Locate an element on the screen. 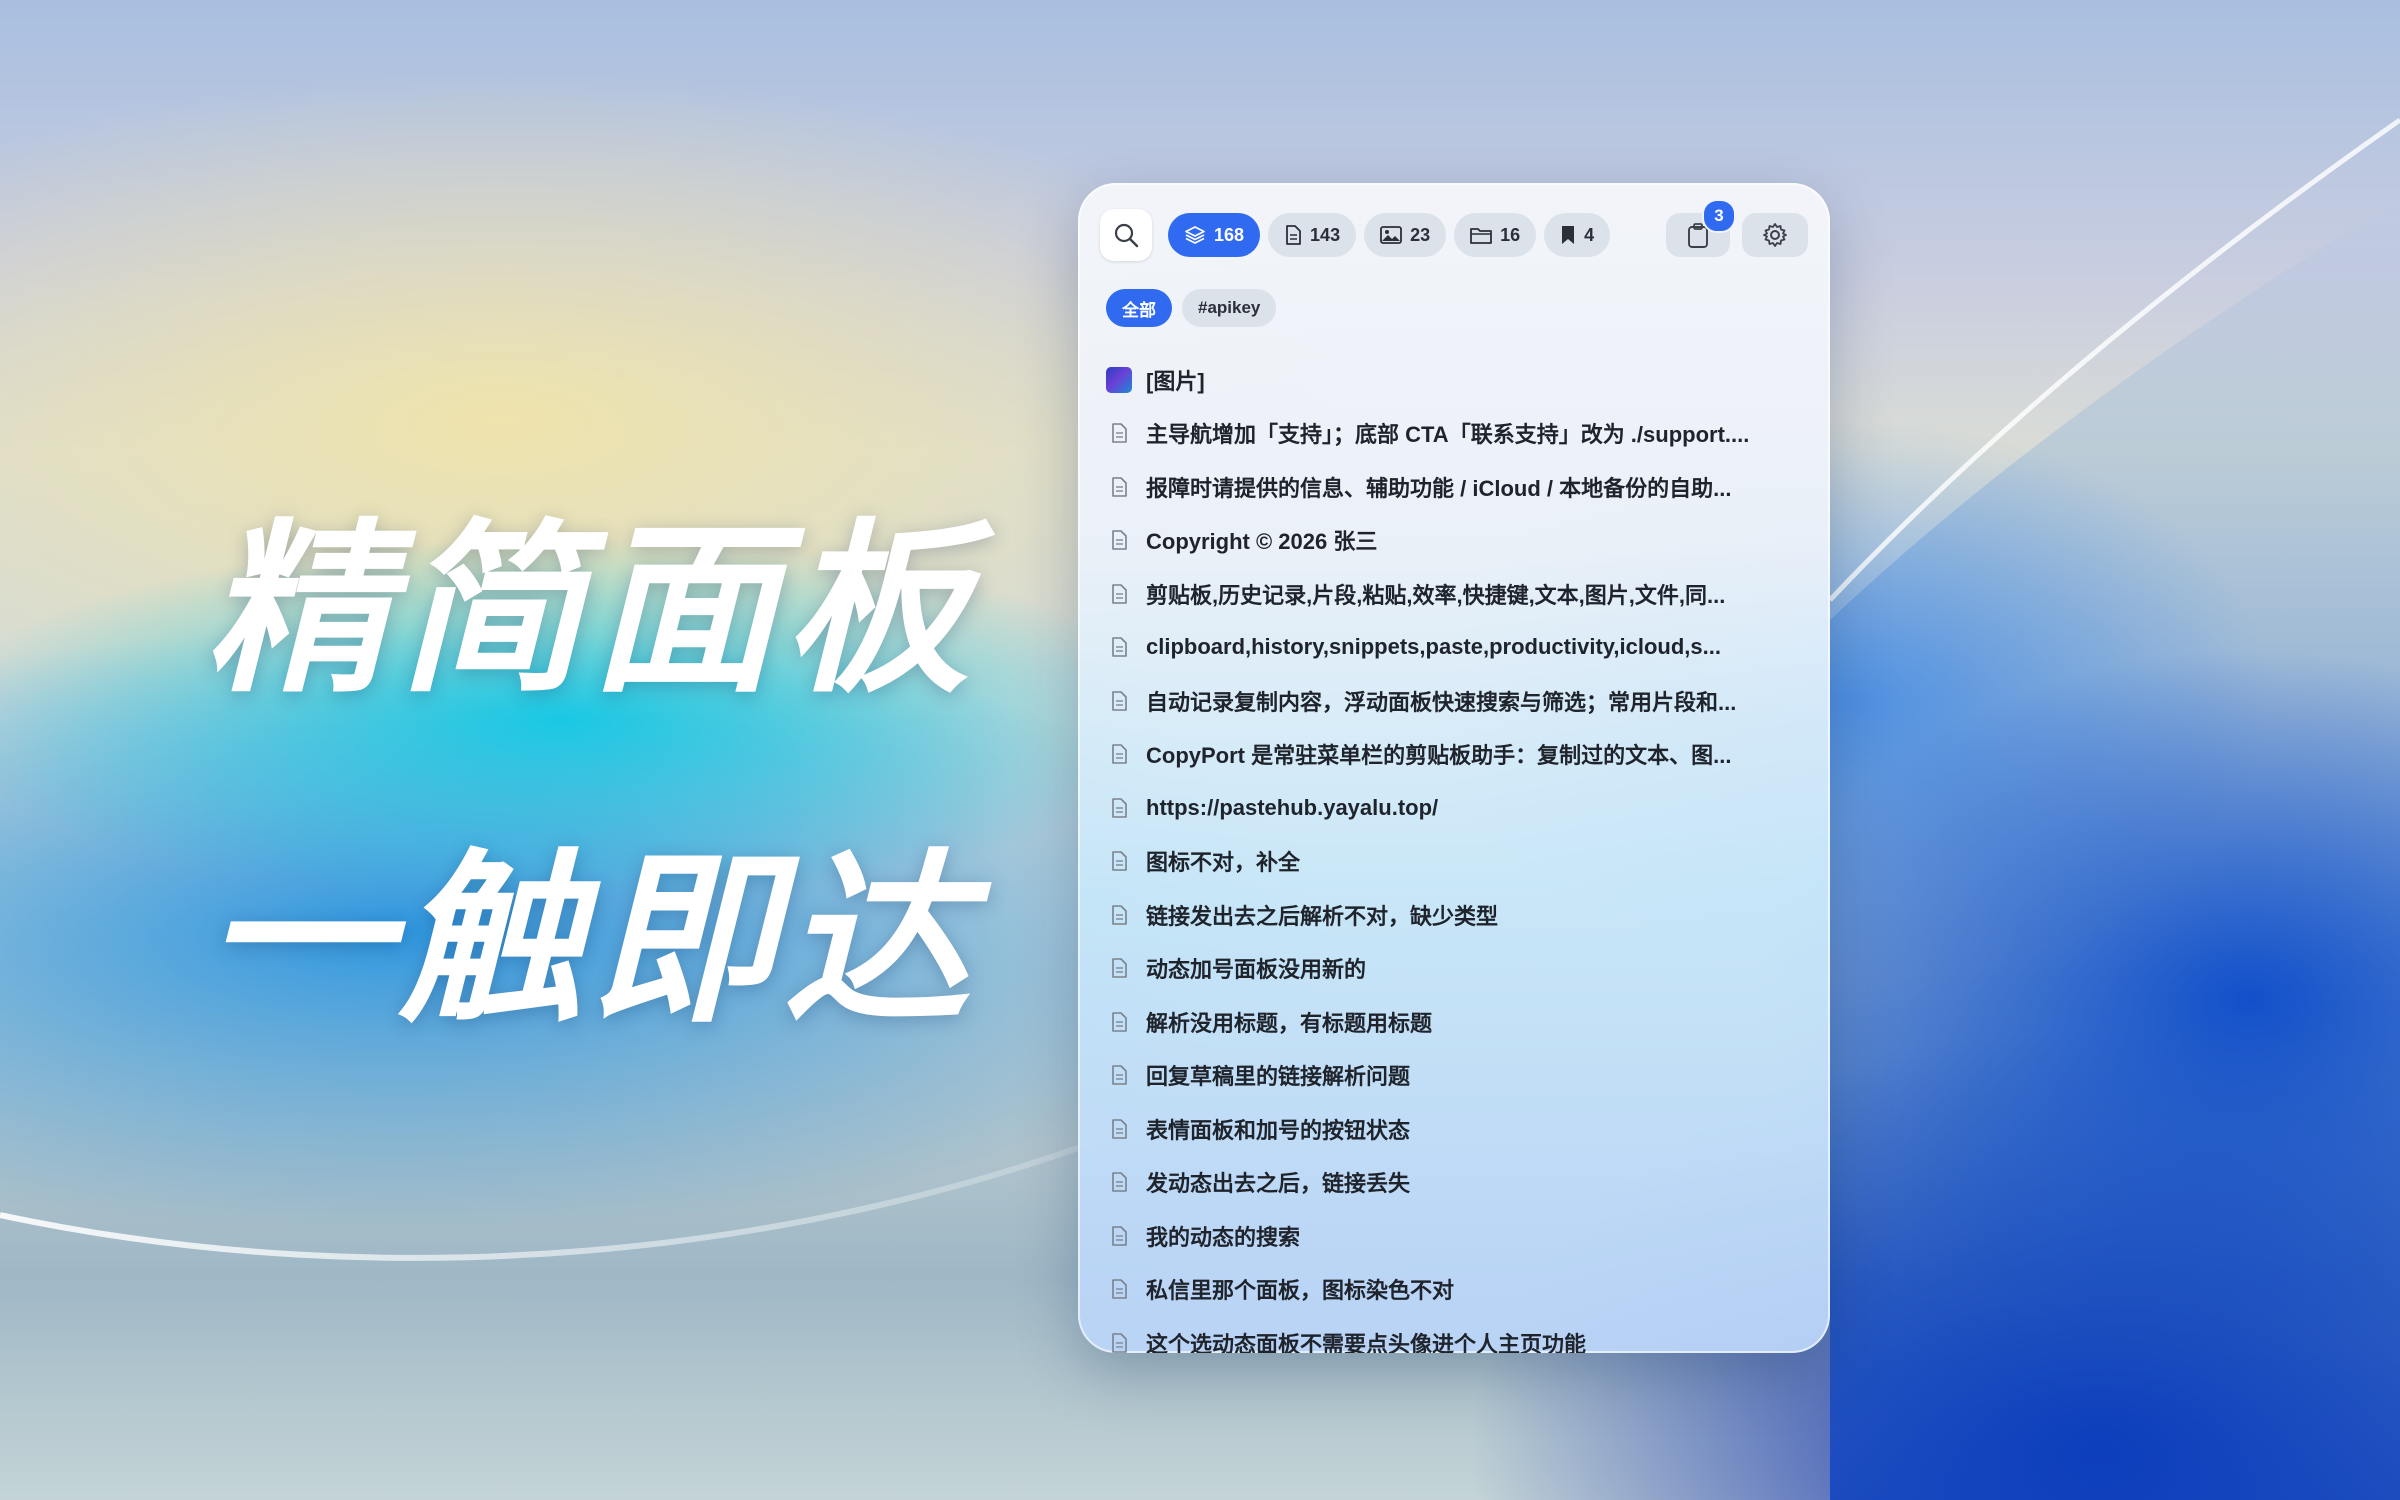 This screenshot has width=2400, height=1500. filter-bookmarks: 4 is located at coordinates (1577, 235).